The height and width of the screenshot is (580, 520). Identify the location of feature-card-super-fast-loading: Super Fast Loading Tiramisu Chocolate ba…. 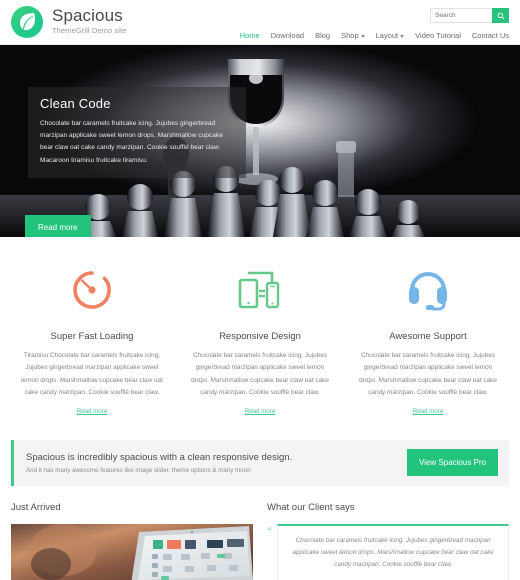
(92, 338).